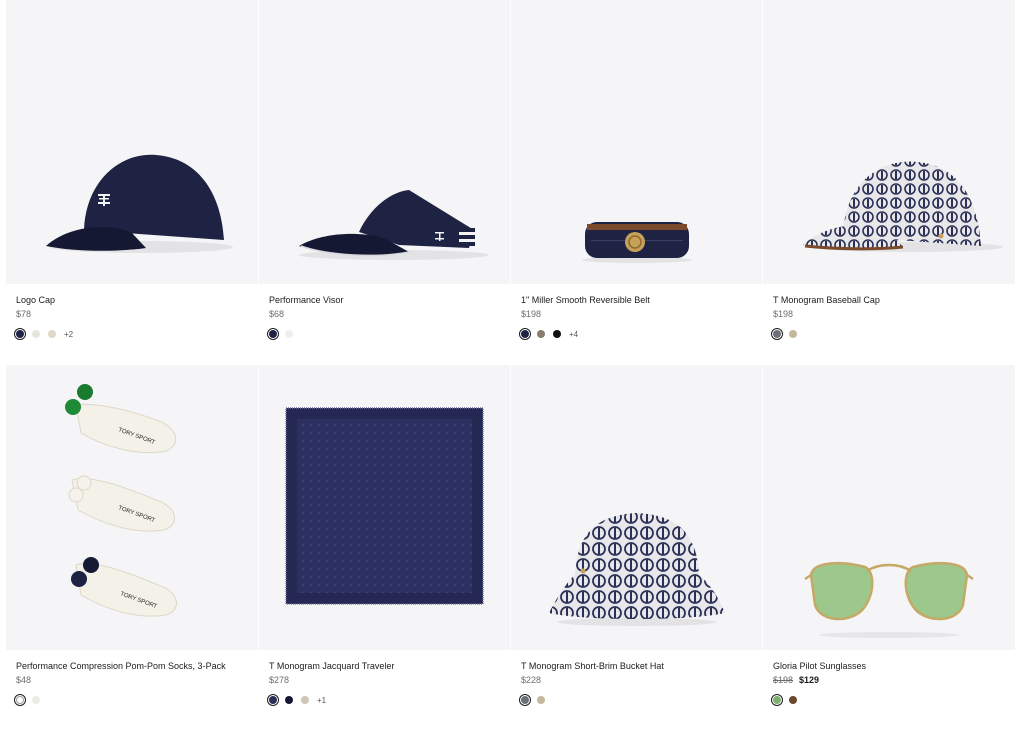 Image resolution: width=1024 pixels, height=740 pixels. What do you see at coordinates (132, 300) in the screenshot?
I see `product-name: Logo Cap` at bounding box center [132, 300].